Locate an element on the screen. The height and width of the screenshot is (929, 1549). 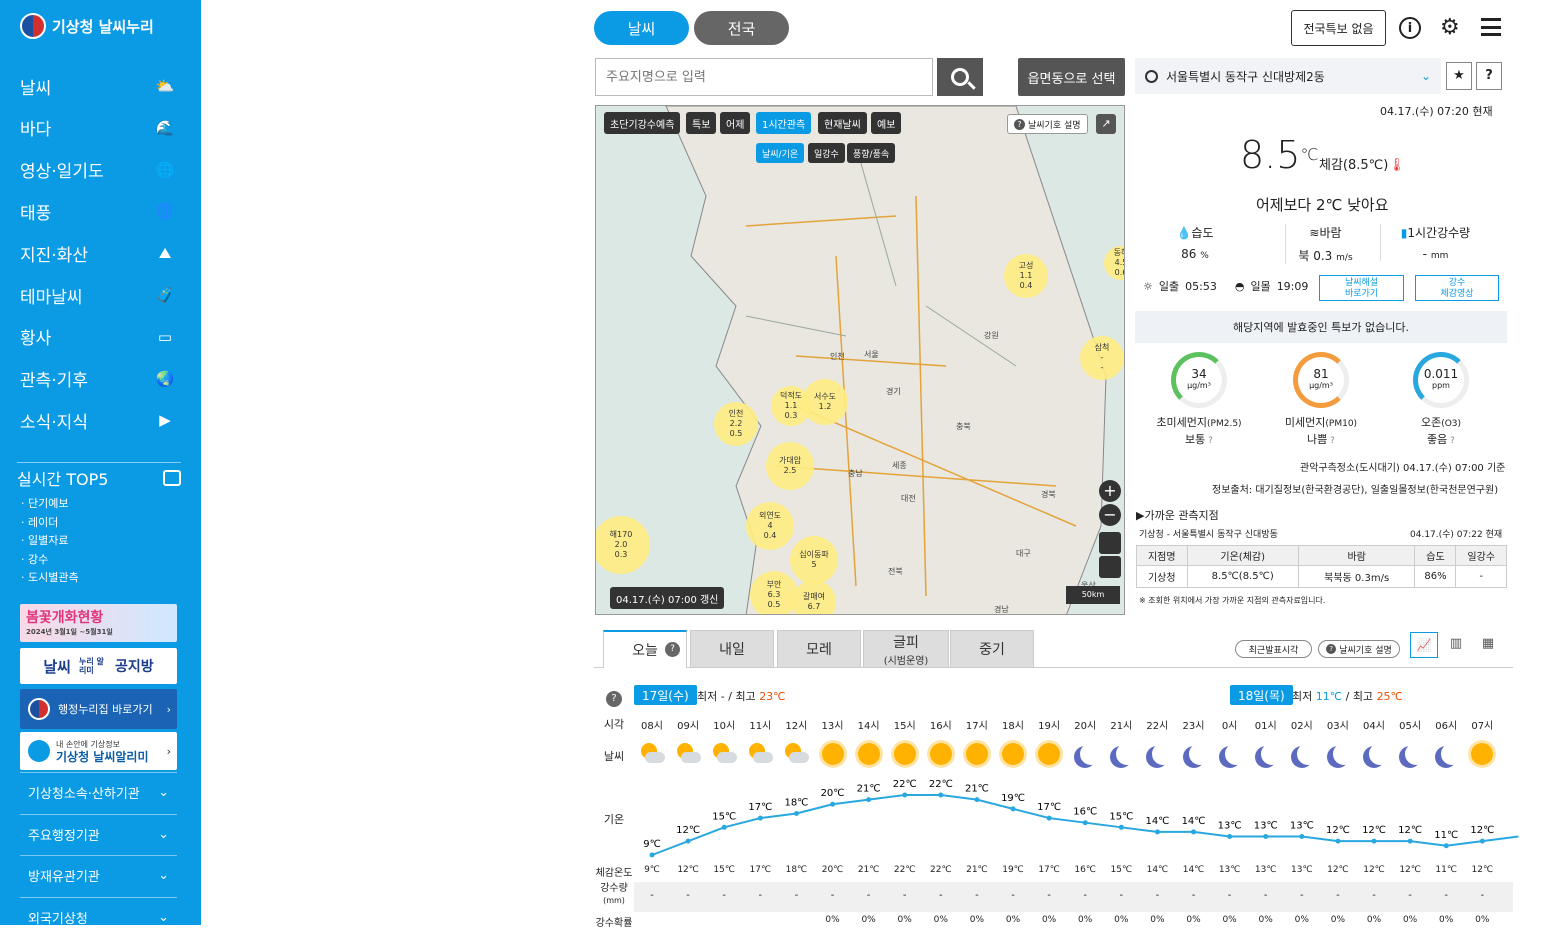
recent-announce-button: 최근발표시각 is located at coordinates (1273, 649).